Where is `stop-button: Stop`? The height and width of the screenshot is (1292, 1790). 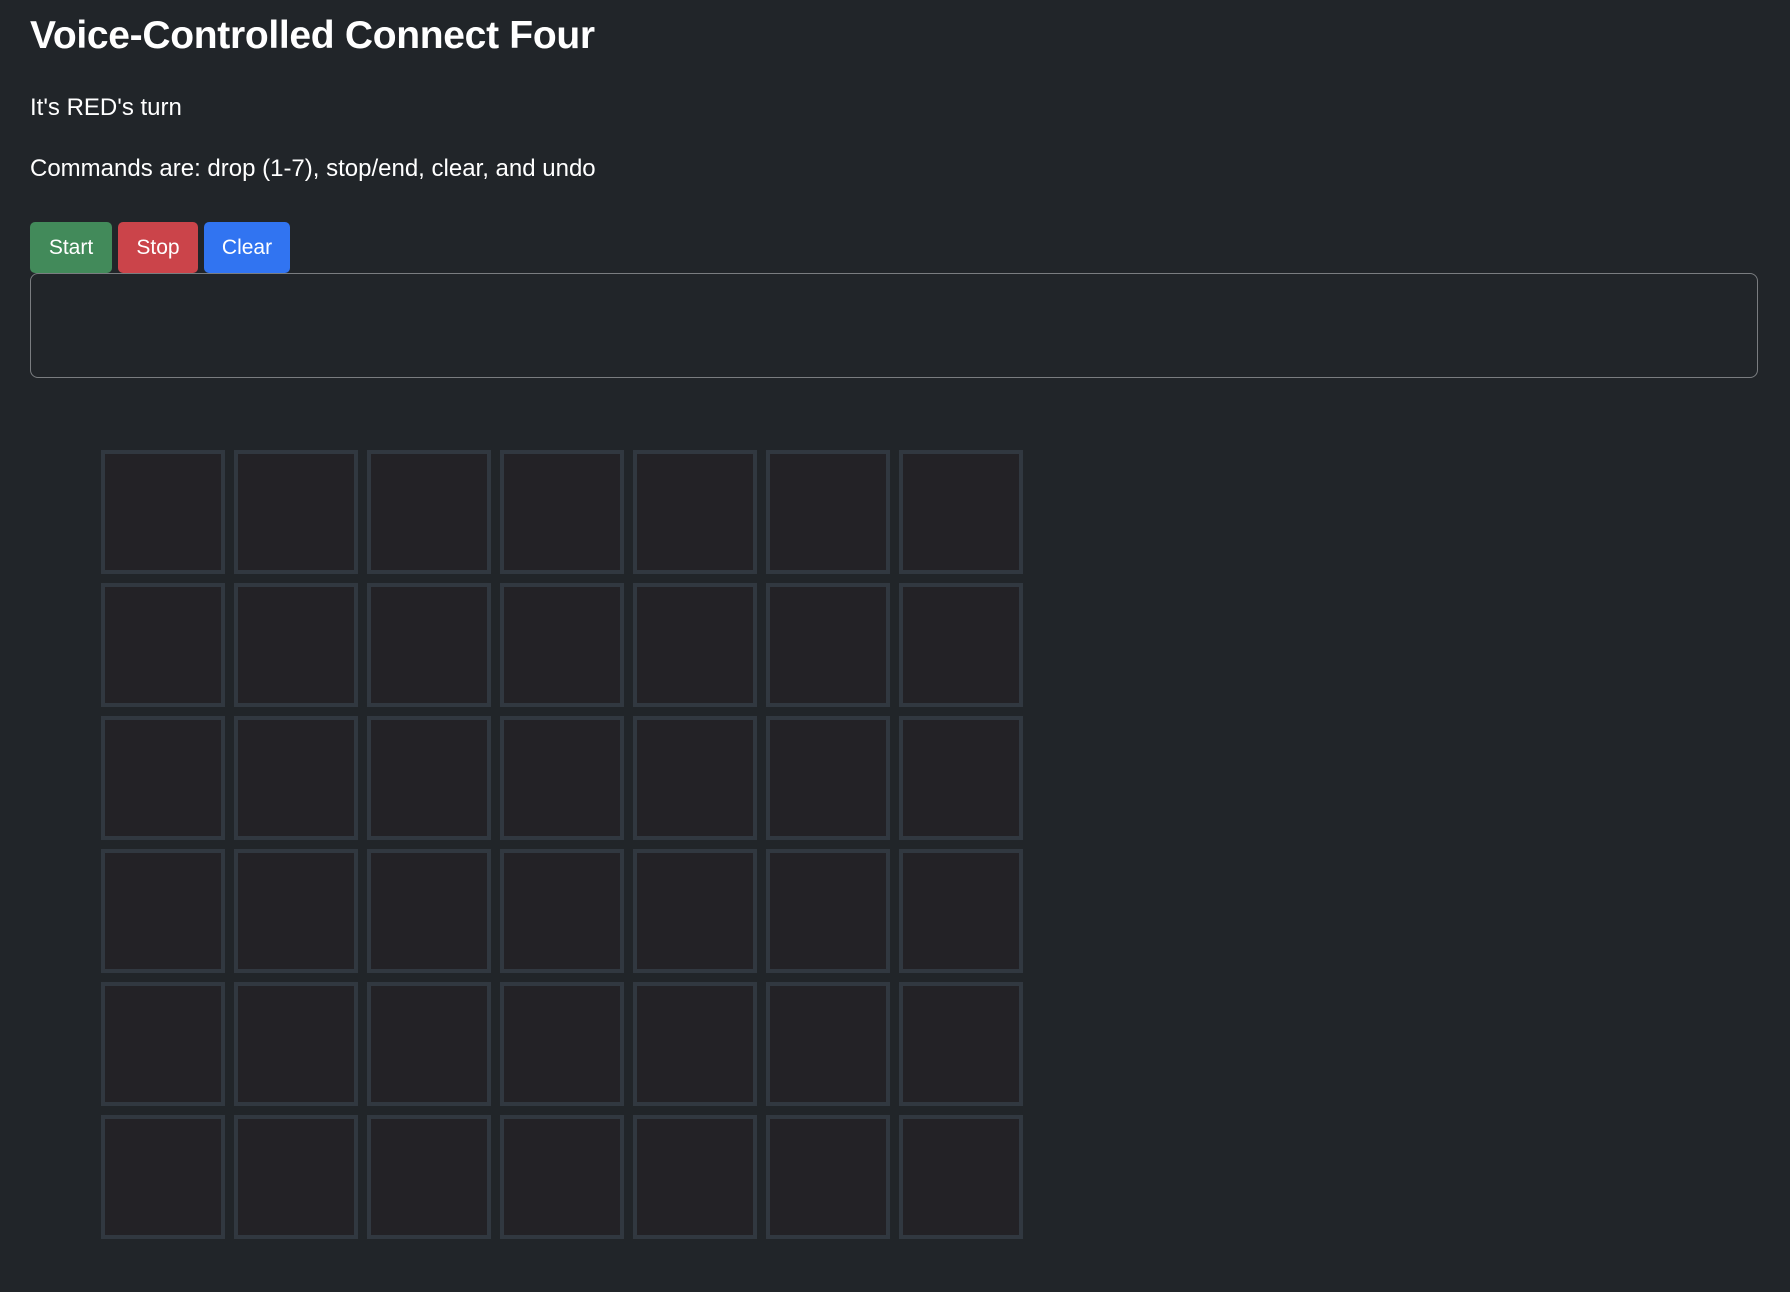 stop-button: Stop is located at coordinates (158, 247).